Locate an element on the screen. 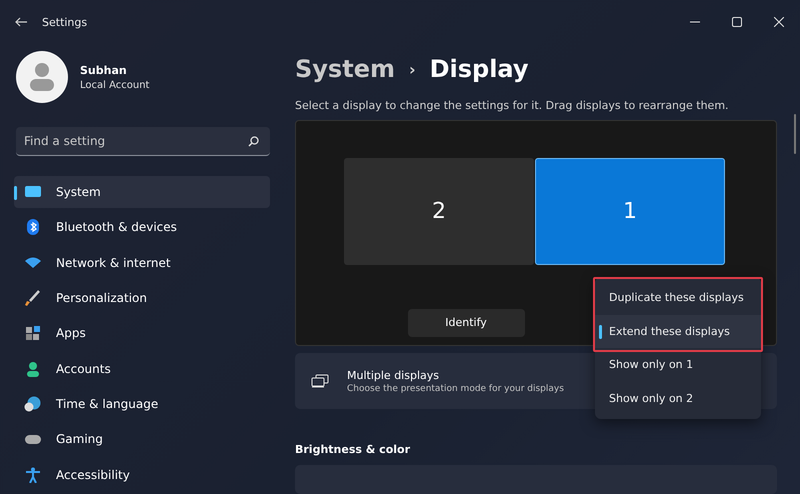  card-description: Choose the presentation mode for your displays is located at coordinates (455, 389).